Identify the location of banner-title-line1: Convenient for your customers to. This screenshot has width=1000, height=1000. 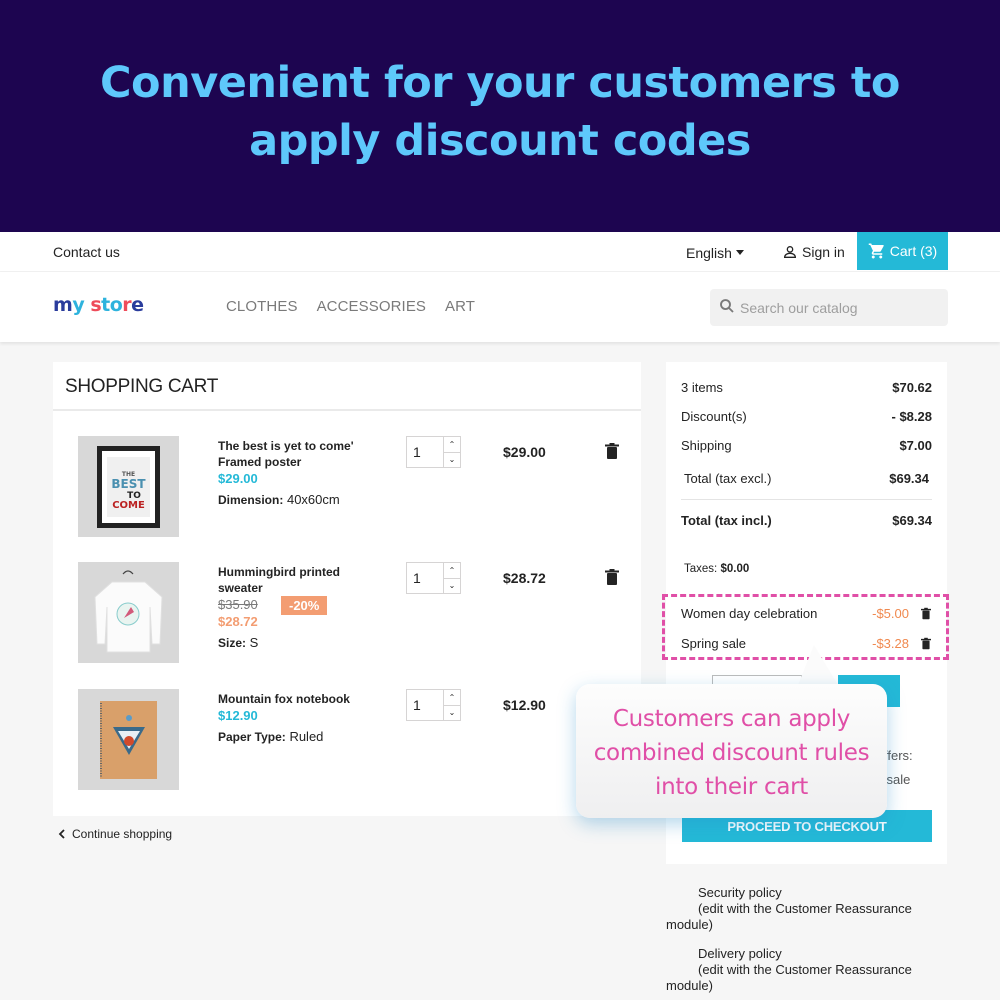
(500, 83).